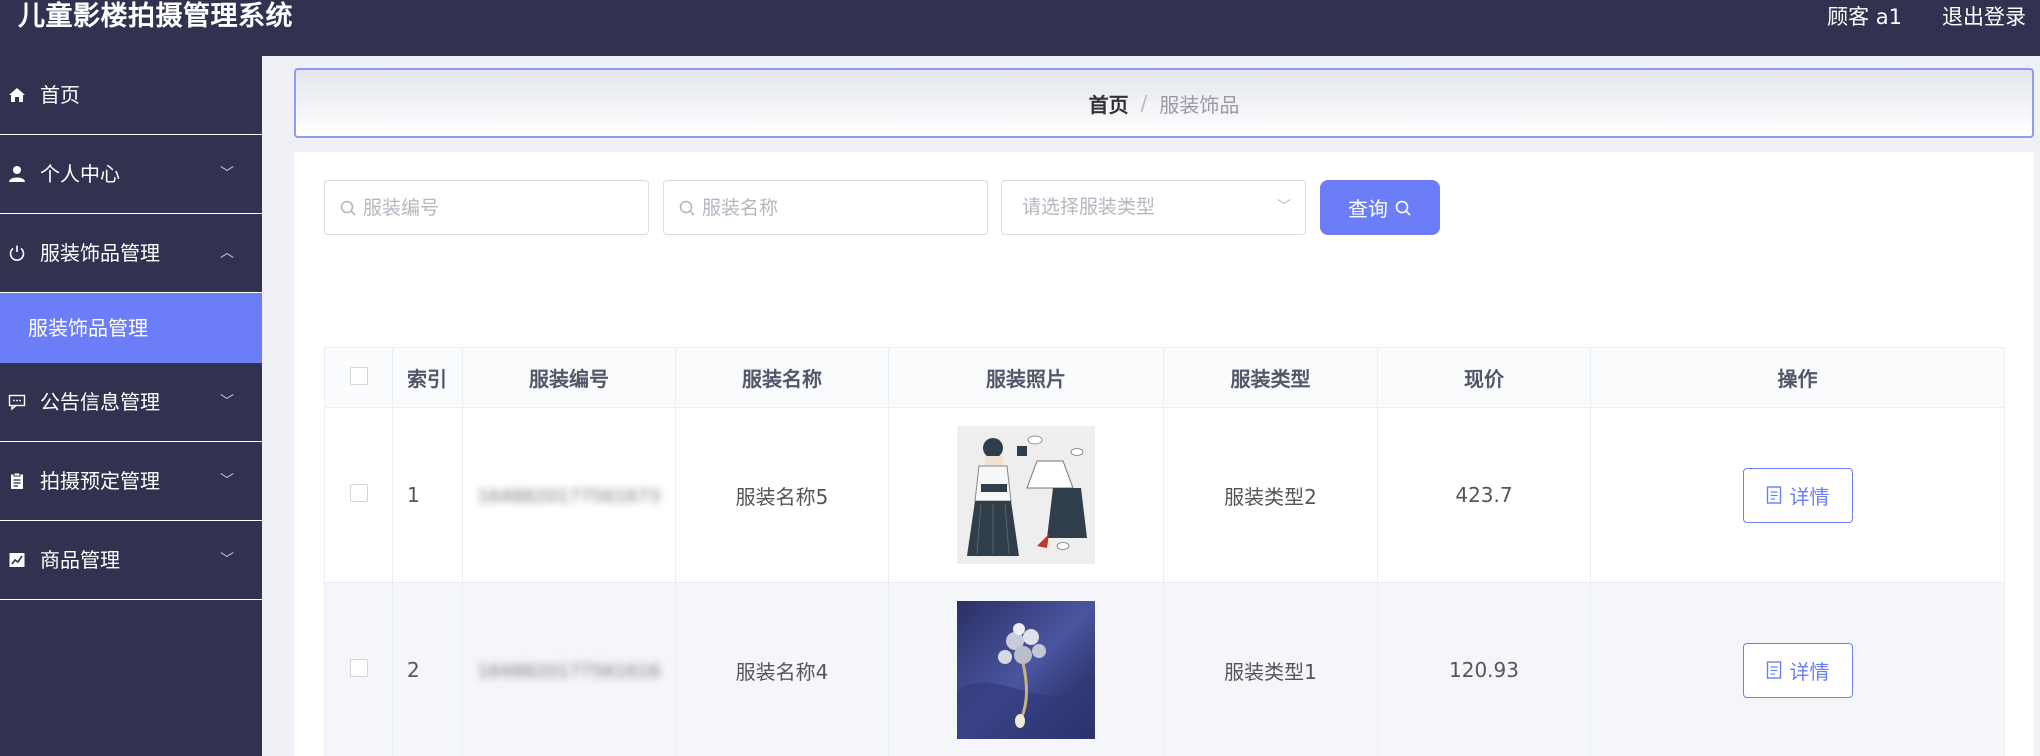 This screenshot has height=756, width=2040. I want to click on home-icon, so click(17, 95).